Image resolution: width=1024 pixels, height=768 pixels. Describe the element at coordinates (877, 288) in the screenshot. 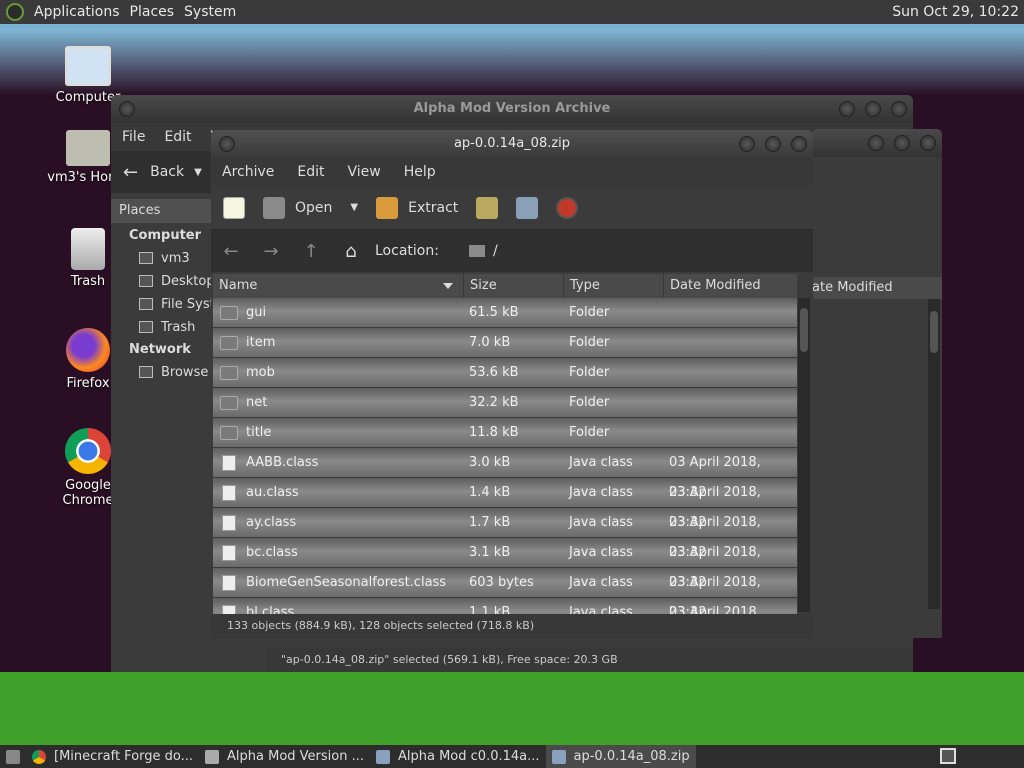

I see `date-modified-column-header: Date Modified` at that location.